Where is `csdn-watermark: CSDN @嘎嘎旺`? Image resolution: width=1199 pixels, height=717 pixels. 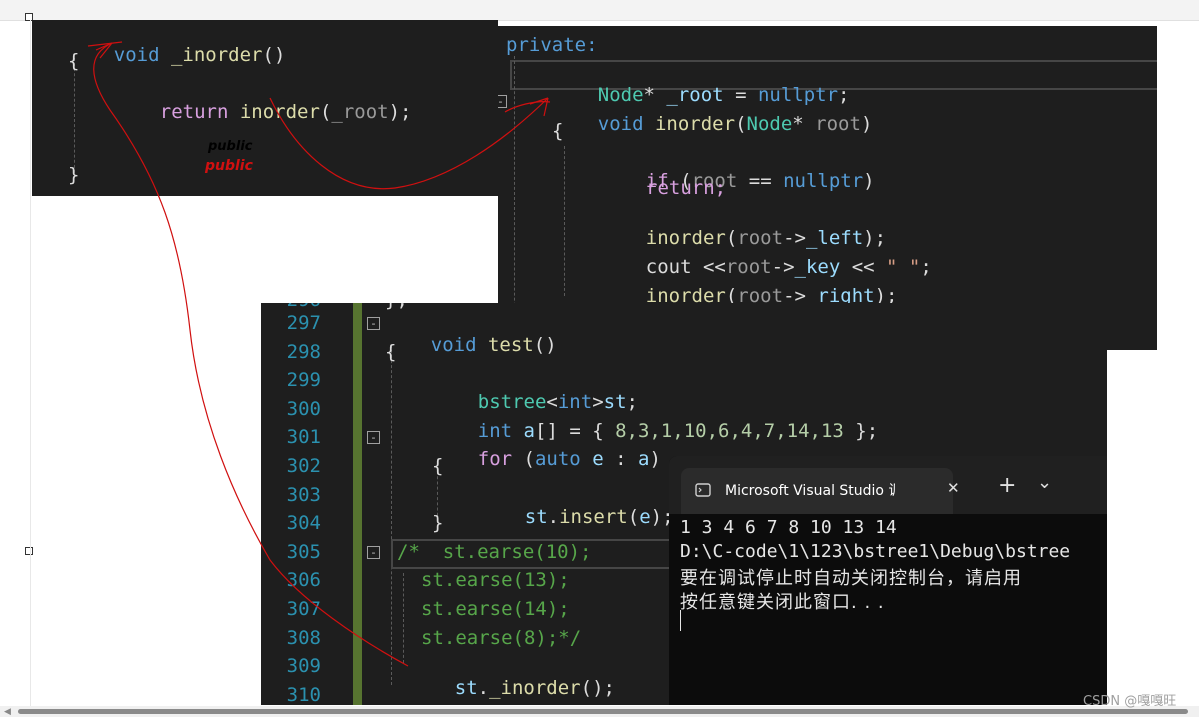
csdn-watermark: CSDN @嘎嘎旺 is located at coordinates (1130, 701).